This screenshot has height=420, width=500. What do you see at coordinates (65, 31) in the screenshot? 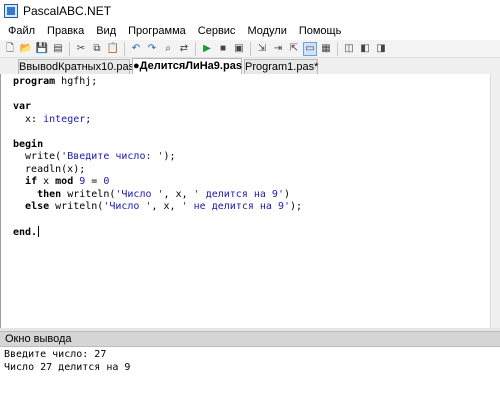
I see `menu-edit: Правка` at bounding box center [65, 31].